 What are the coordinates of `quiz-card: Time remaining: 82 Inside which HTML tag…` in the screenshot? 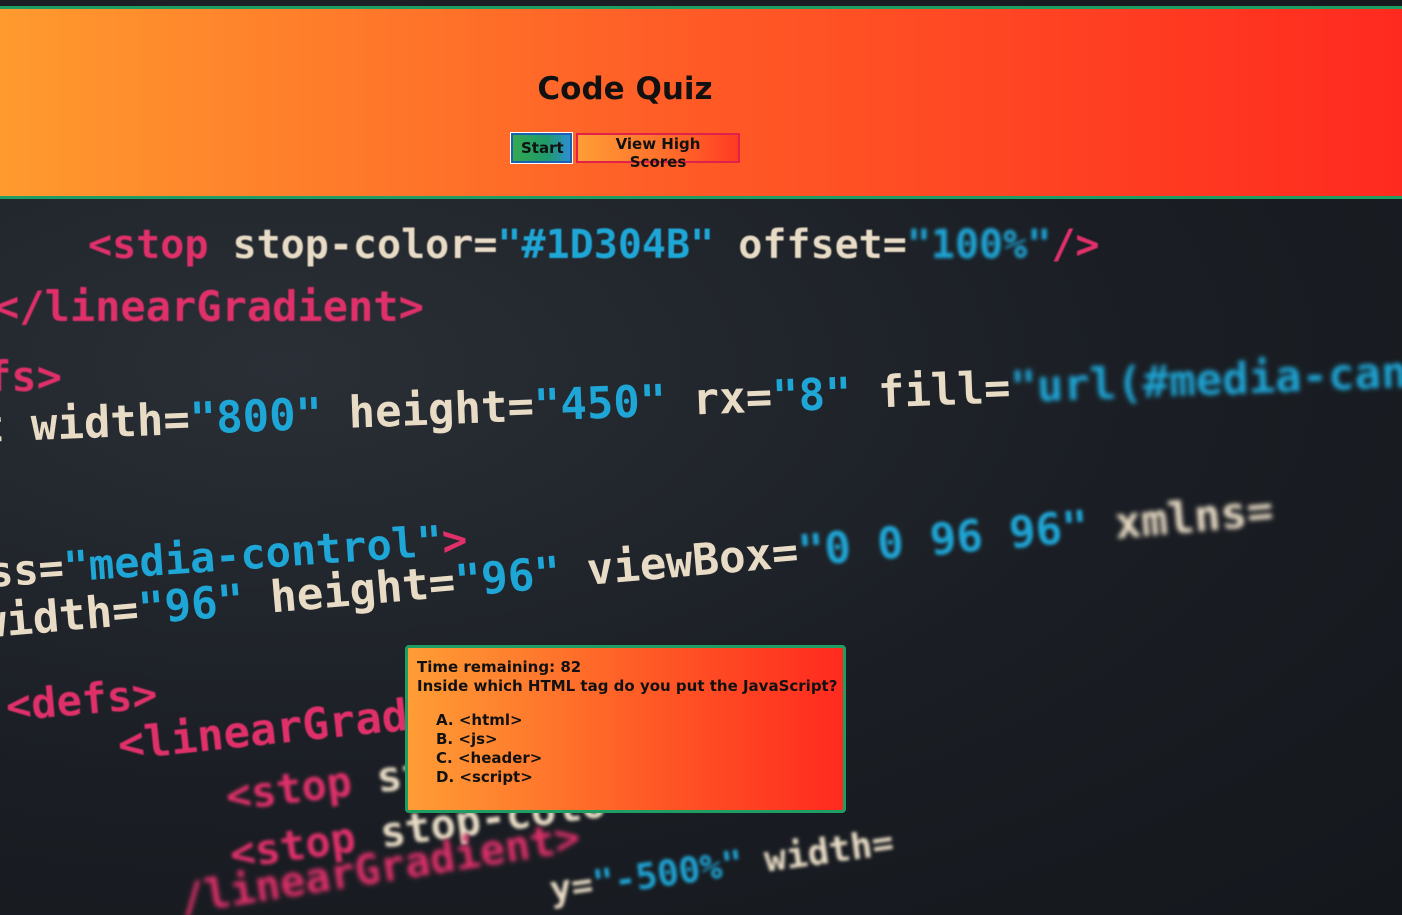 It's located at (625, 729).